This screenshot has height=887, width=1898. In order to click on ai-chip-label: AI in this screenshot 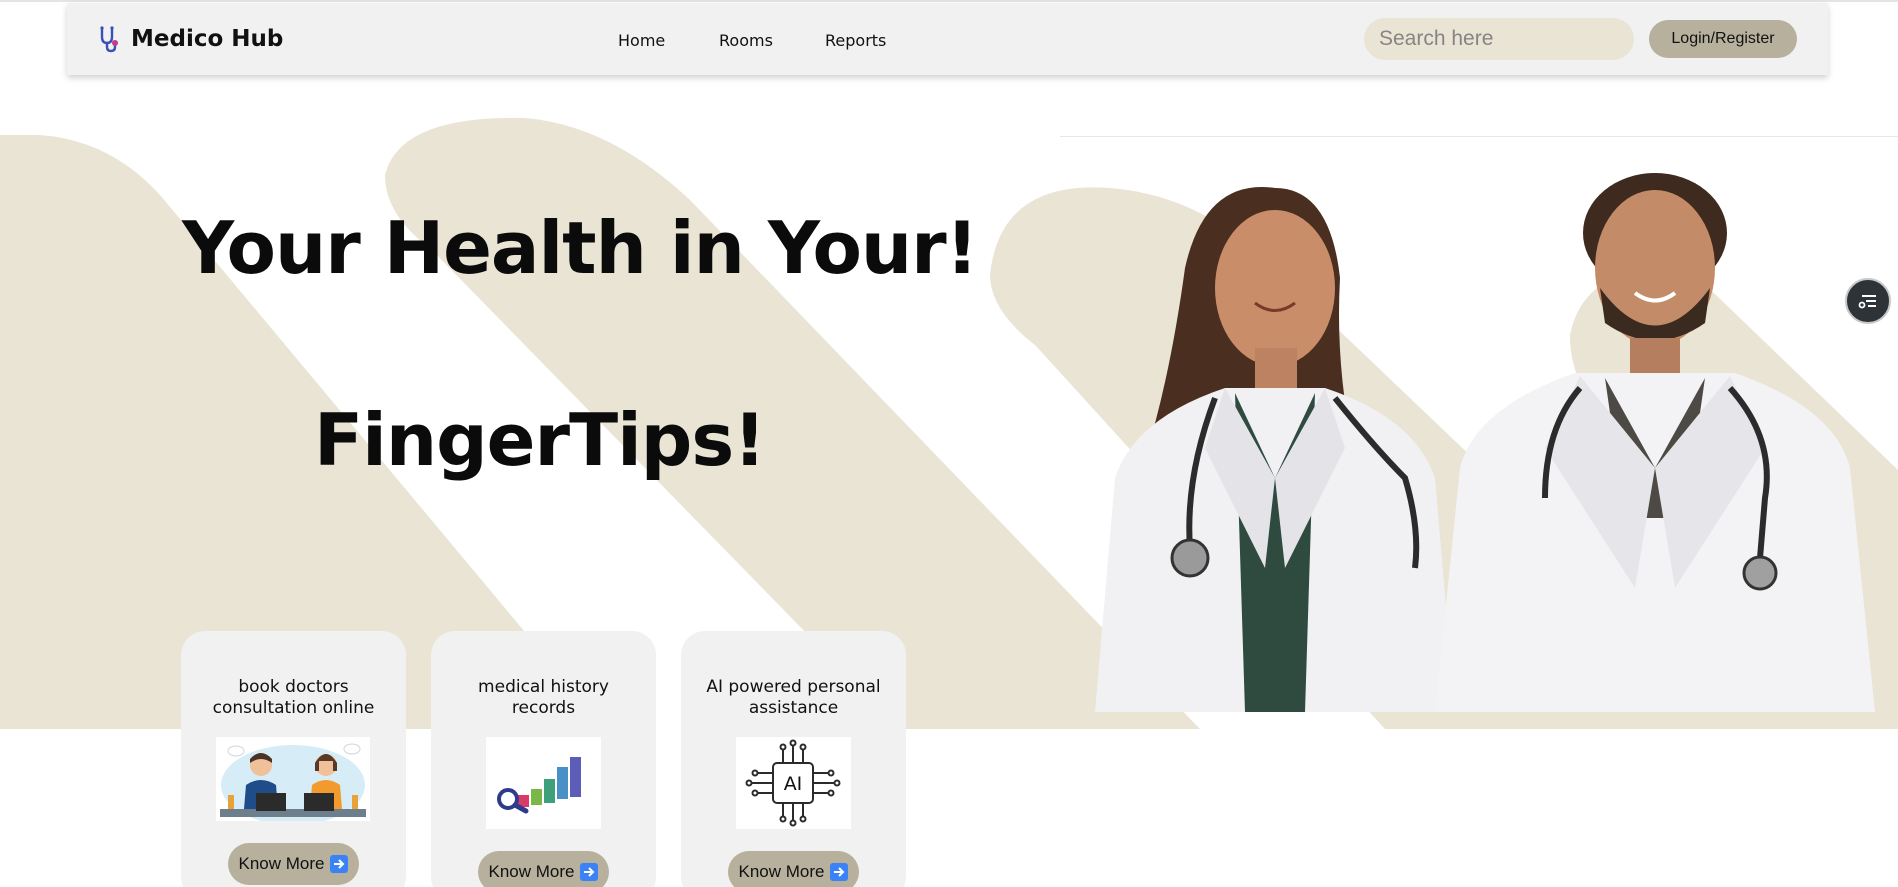, I will do `click(793, 784)`.